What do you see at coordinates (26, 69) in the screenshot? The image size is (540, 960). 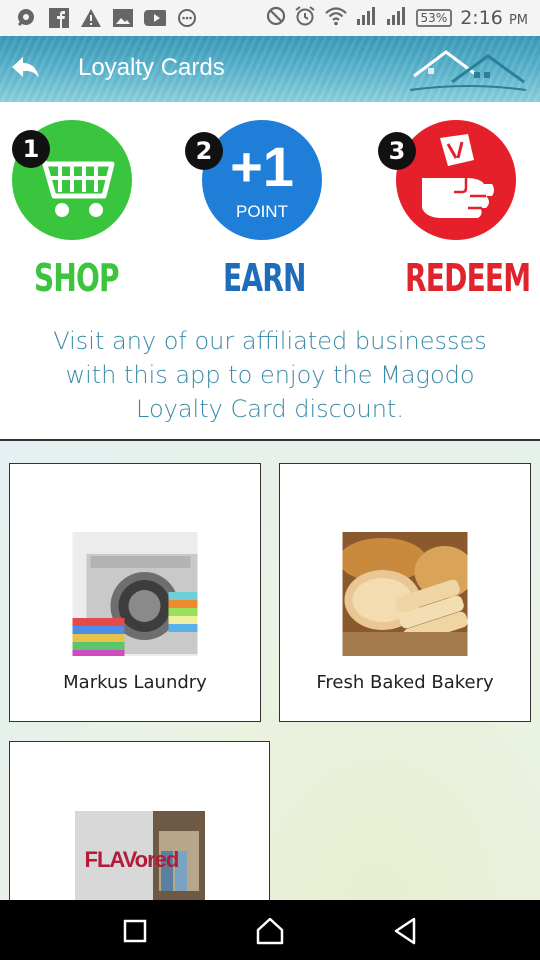 I see `back-arrow-icon` at bounding box center [26, 69].